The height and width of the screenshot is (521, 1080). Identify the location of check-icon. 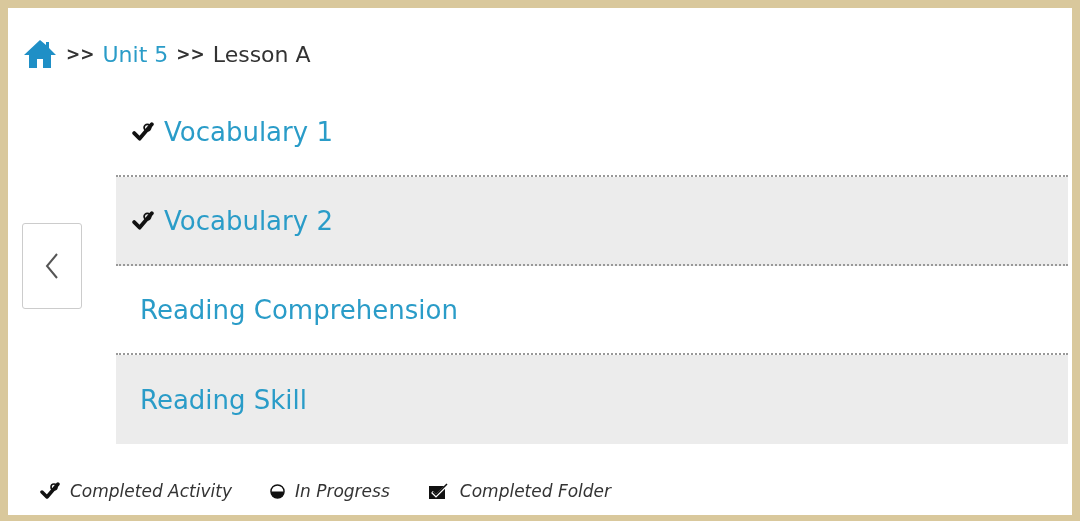
(50, 491).